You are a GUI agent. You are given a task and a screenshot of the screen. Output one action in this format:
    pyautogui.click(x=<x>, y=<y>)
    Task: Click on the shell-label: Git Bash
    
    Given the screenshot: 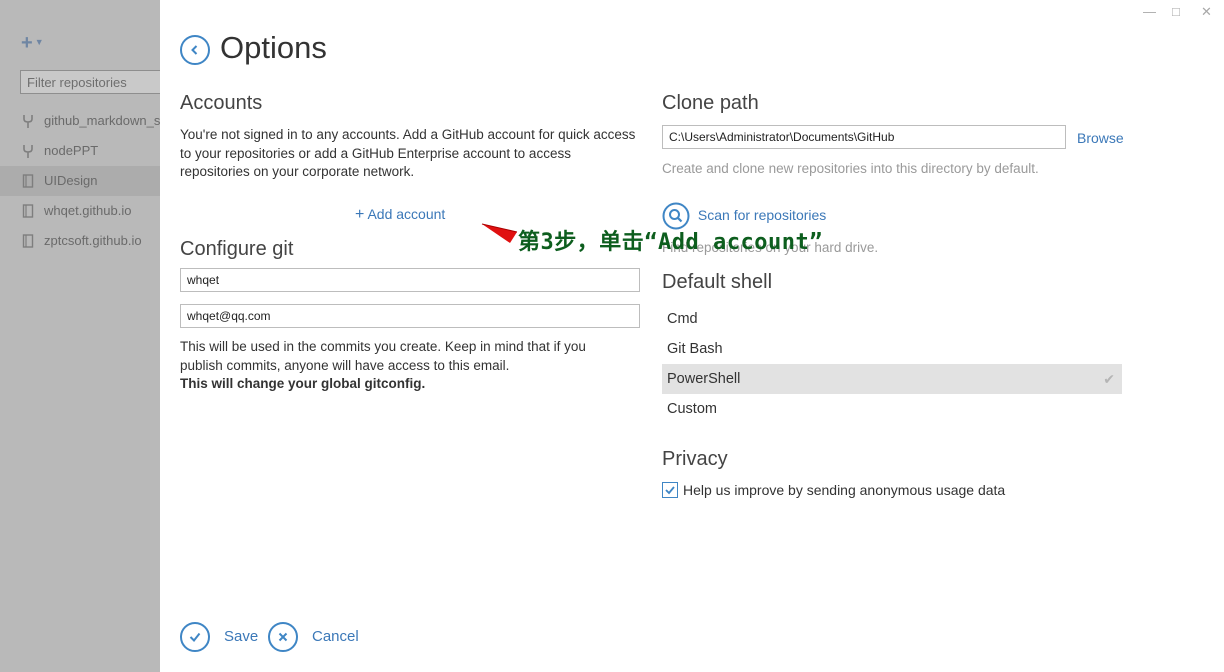 What is the action you would take?
    pyautogui.click(x=695, y=349)
    